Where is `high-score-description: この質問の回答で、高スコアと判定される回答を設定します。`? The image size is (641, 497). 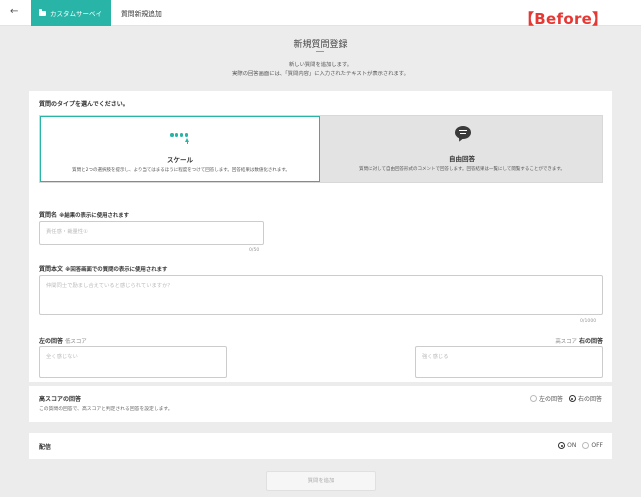 high-score-description: この質問の回答で、高スコアと判定される回答を設定します。 is located at coordinates (106, 409).